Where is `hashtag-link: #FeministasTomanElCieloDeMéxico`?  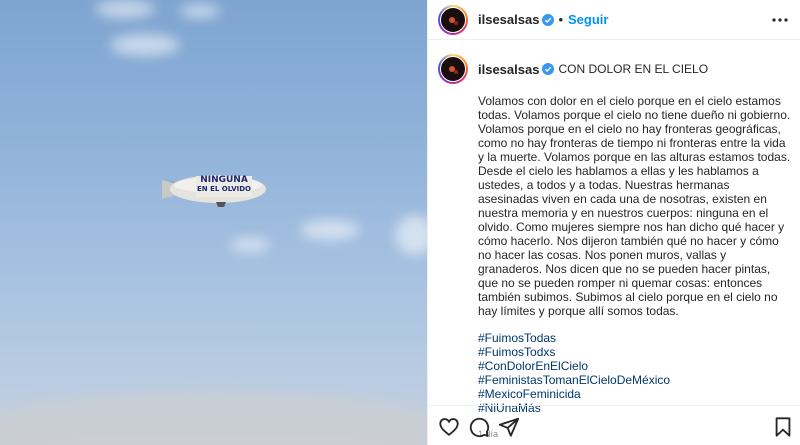 hashtag-link: #FeministasTomanElCieloDeMéxico is located at coordinates (634, 380).